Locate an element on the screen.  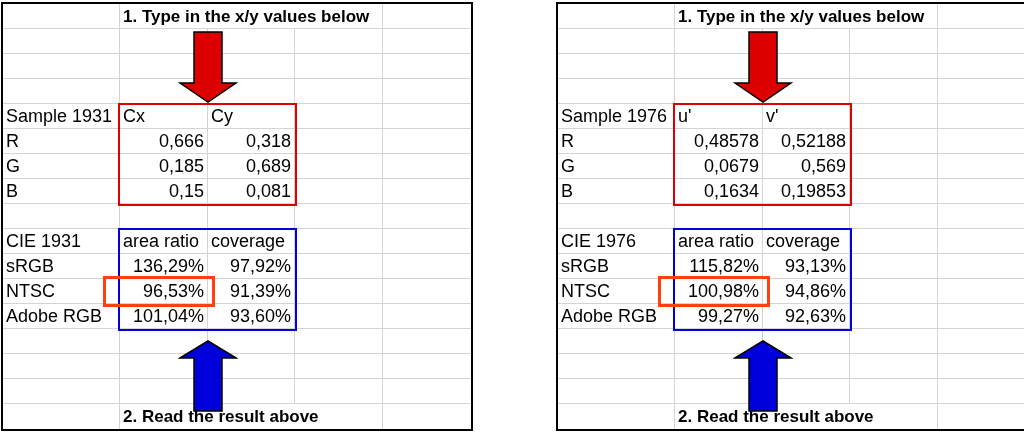
table-cell: 0,569 is located at coordinates (806, 166).